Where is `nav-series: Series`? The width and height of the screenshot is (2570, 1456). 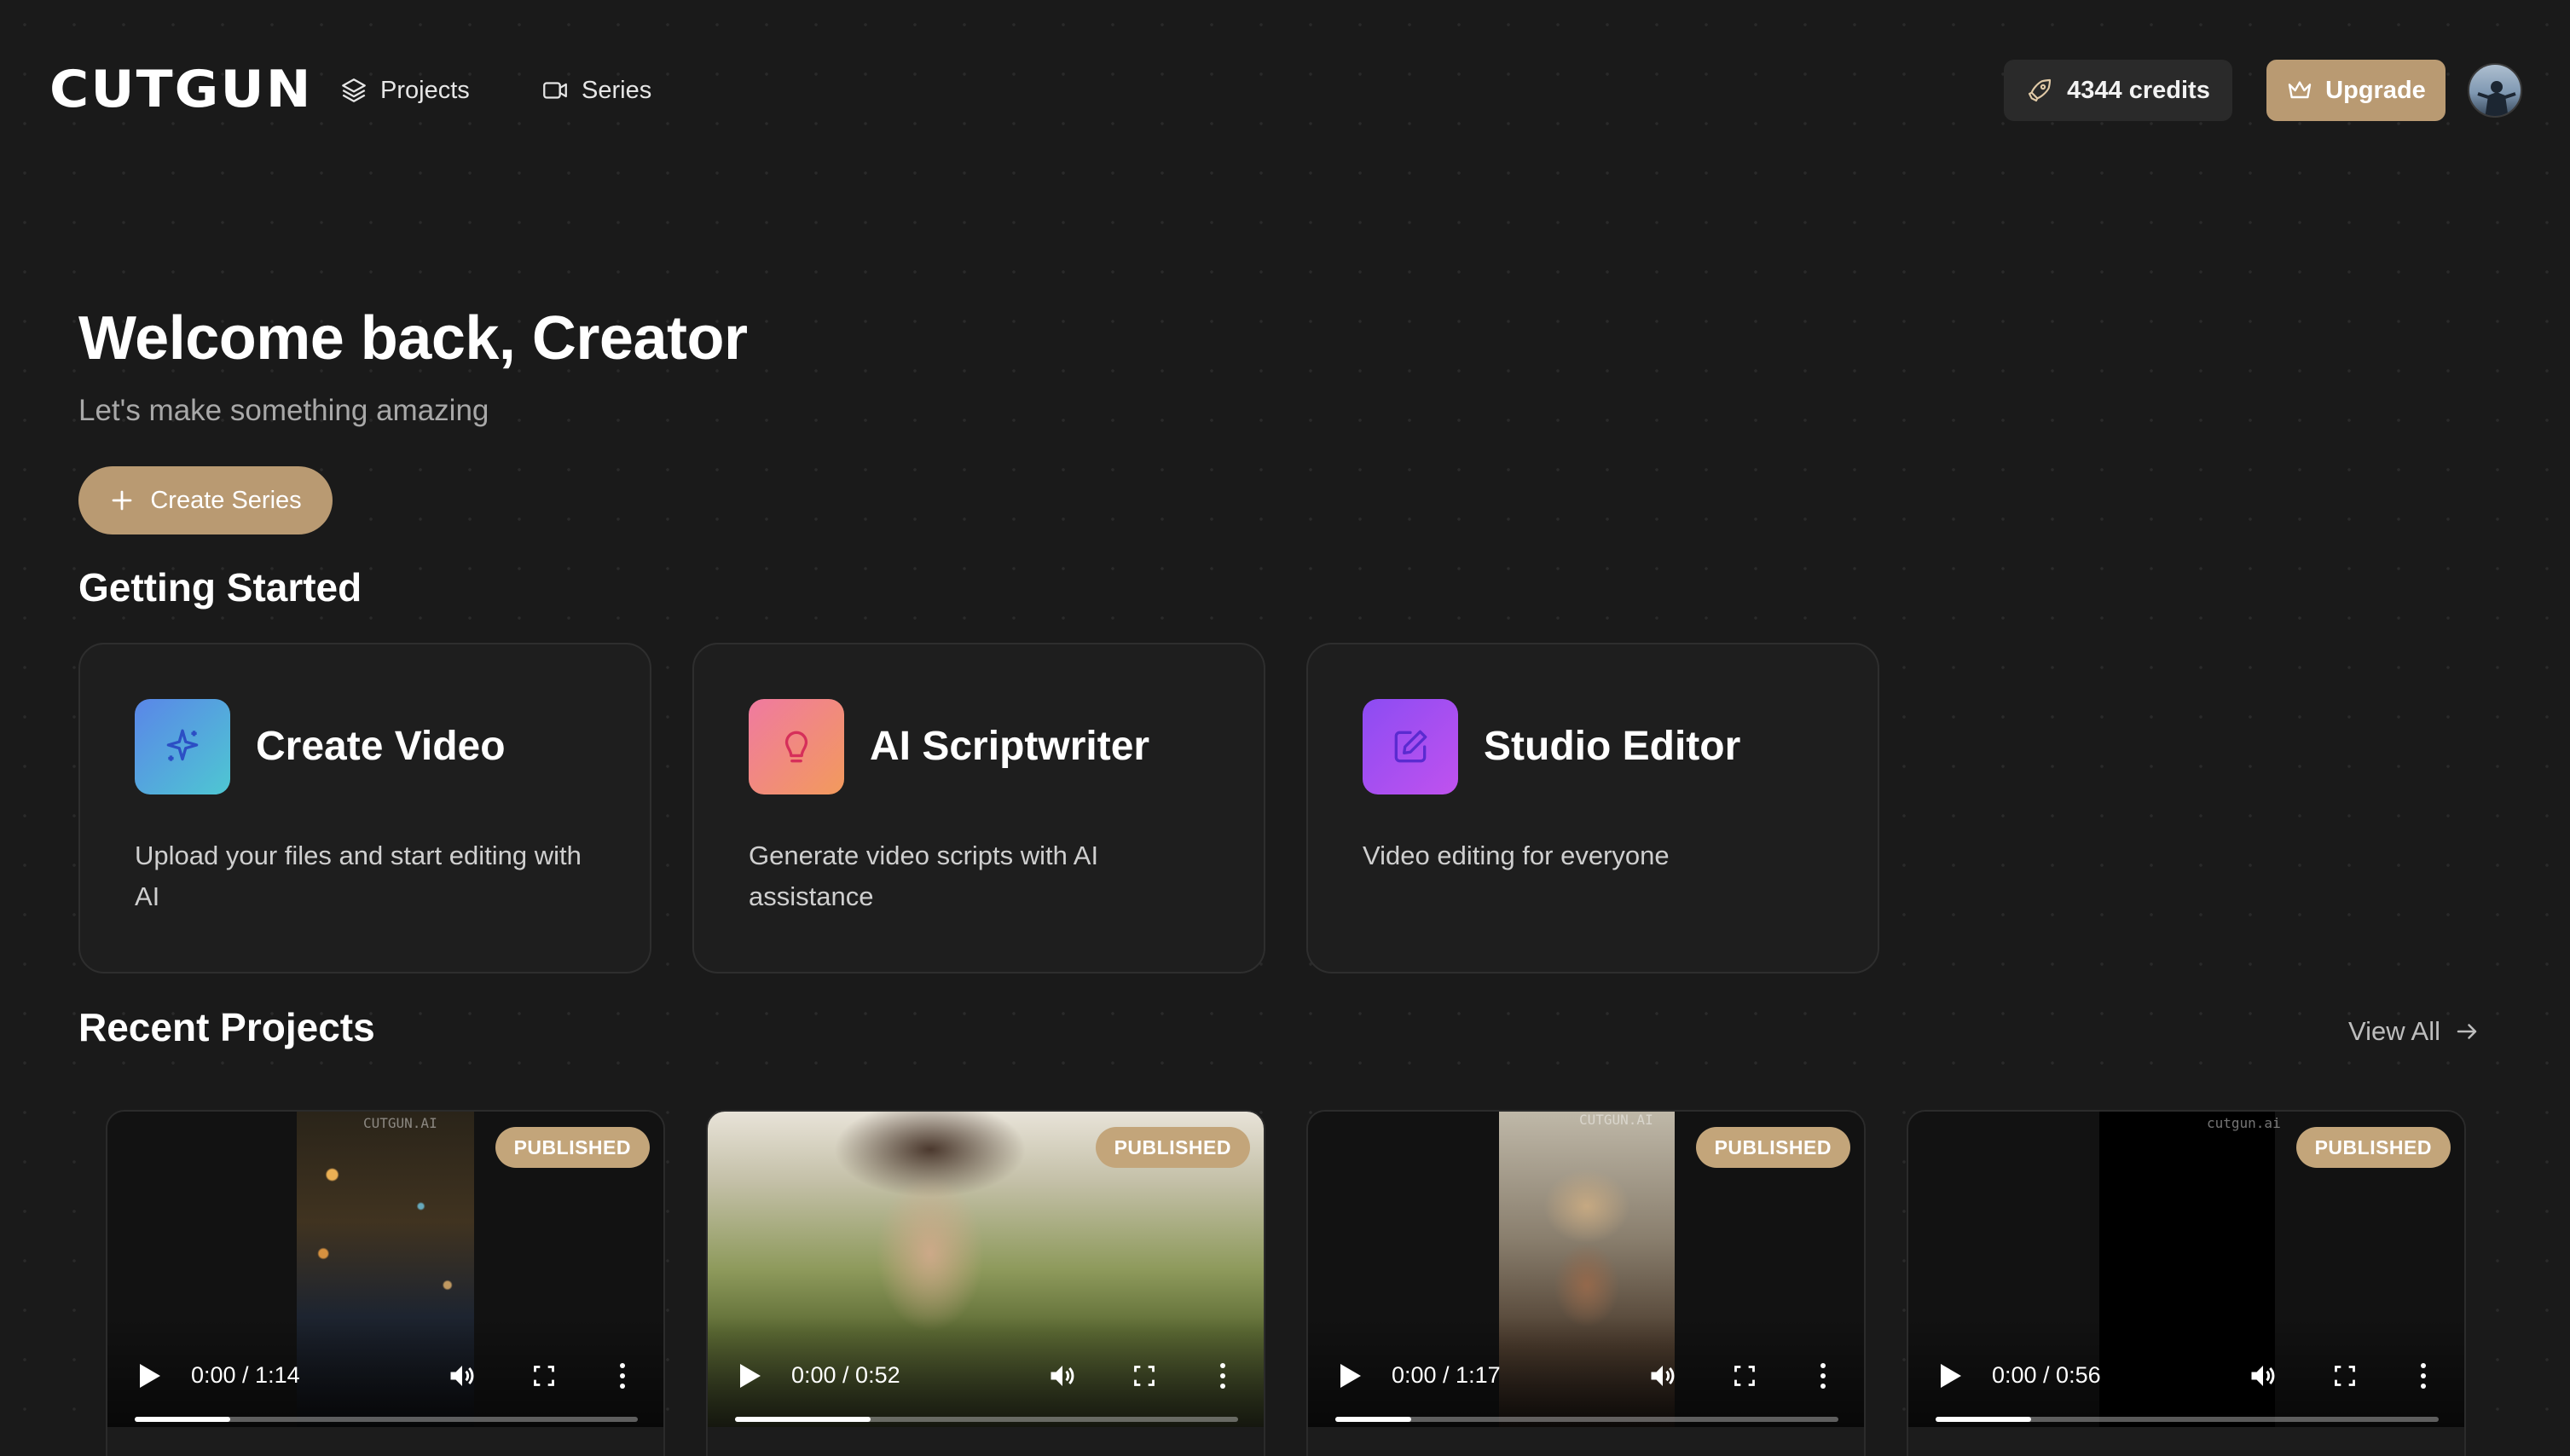
nav-series: Series is located at coordinates (596, 90).